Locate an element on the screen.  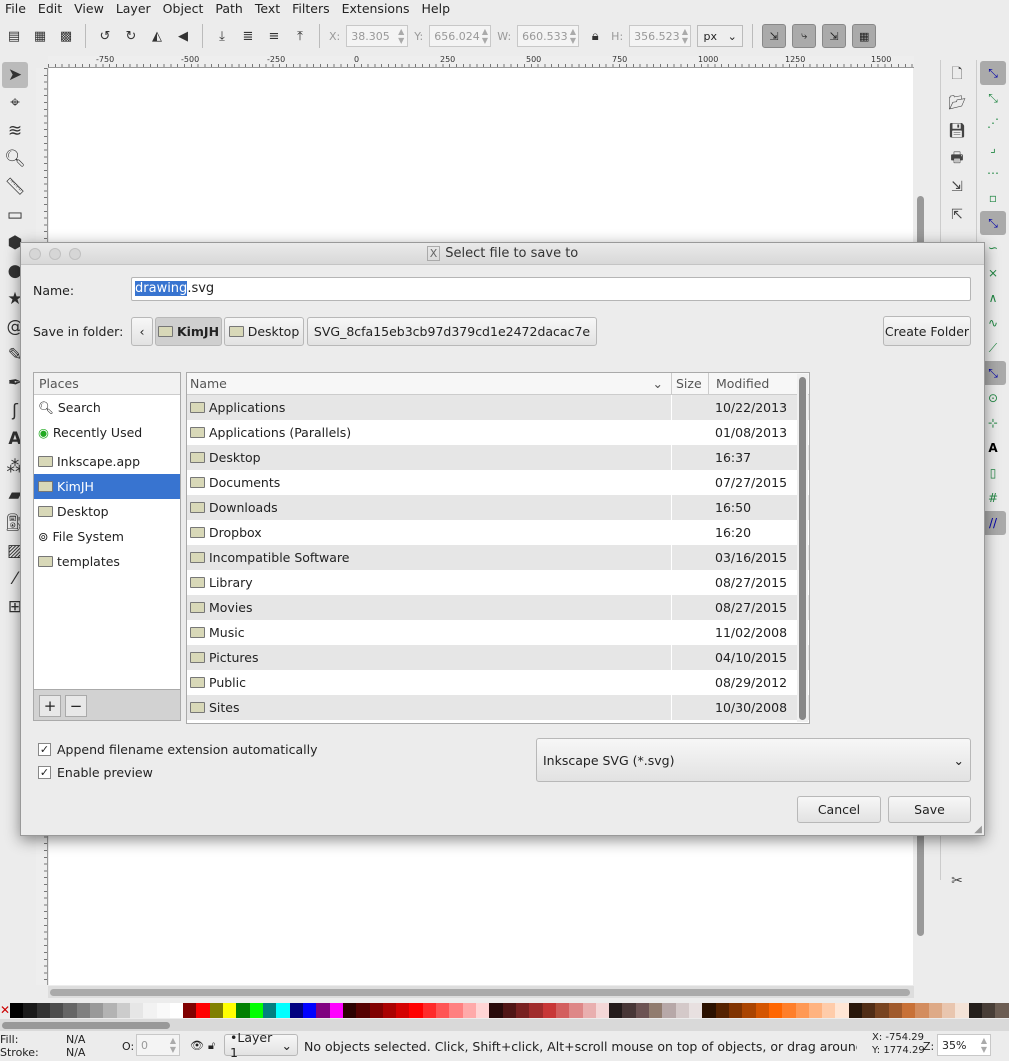
selector-tool-icon: ➤ is located at coordinates (15, 75).